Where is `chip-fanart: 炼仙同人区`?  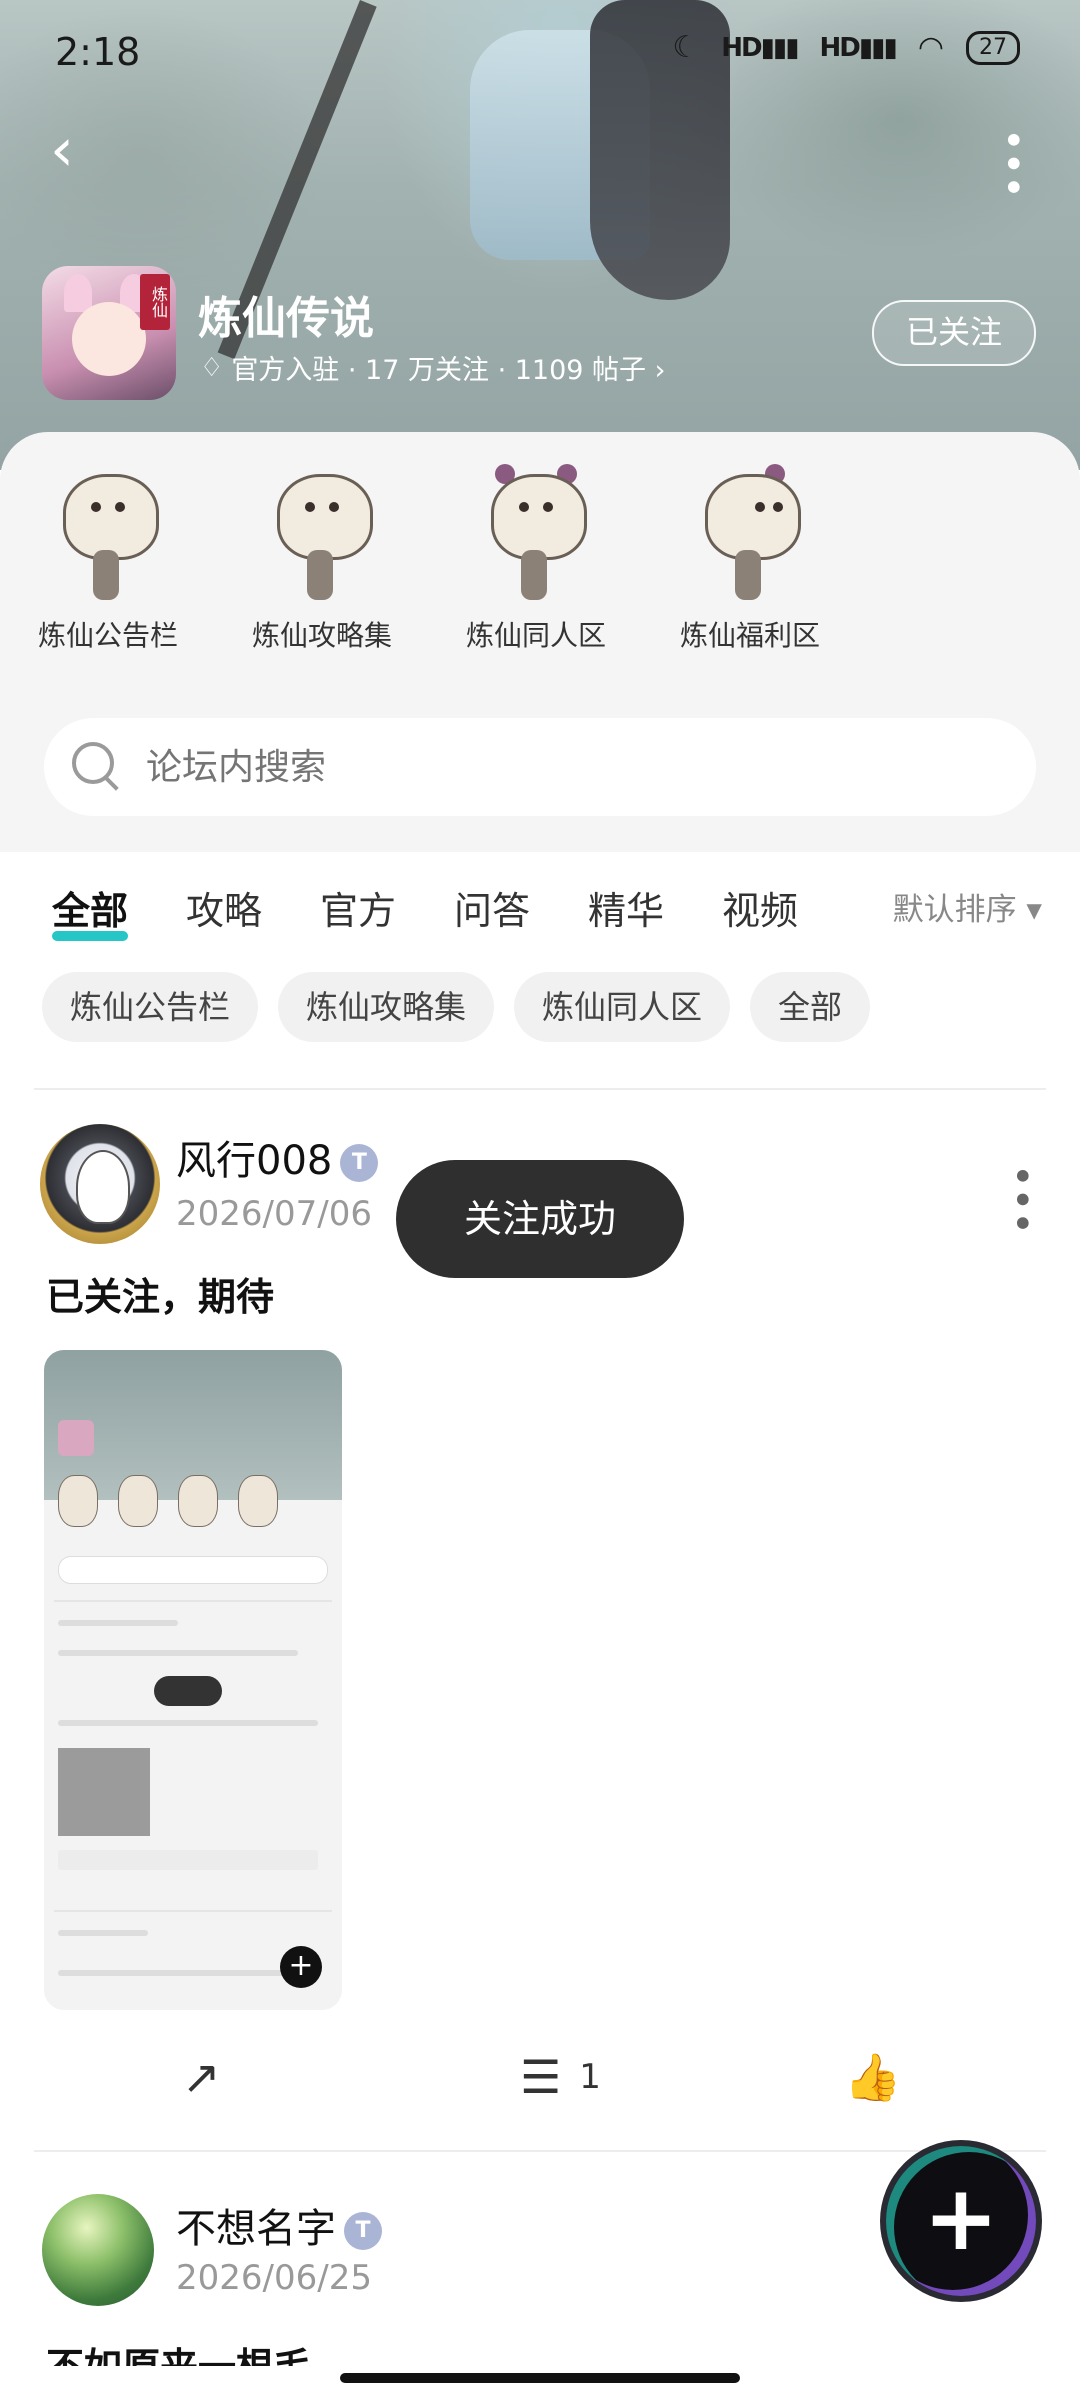 chip-fanart: 炼仙同人区 is located at coordinates (622, 1007).